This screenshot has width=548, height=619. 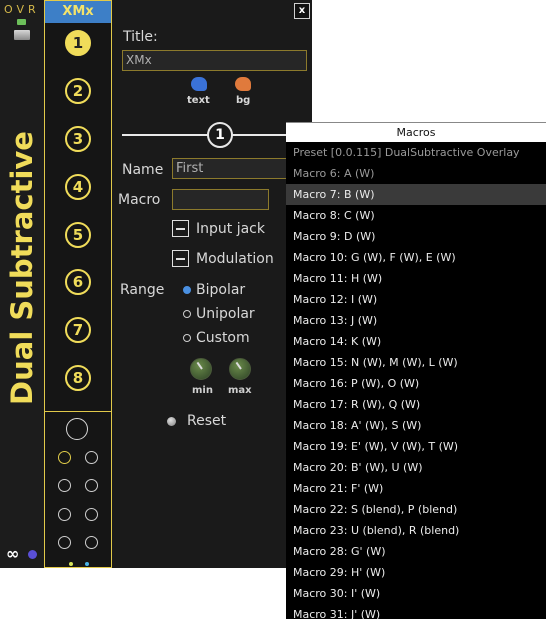 I want to click on menu-title: Macros, so click(x=416, y=132).